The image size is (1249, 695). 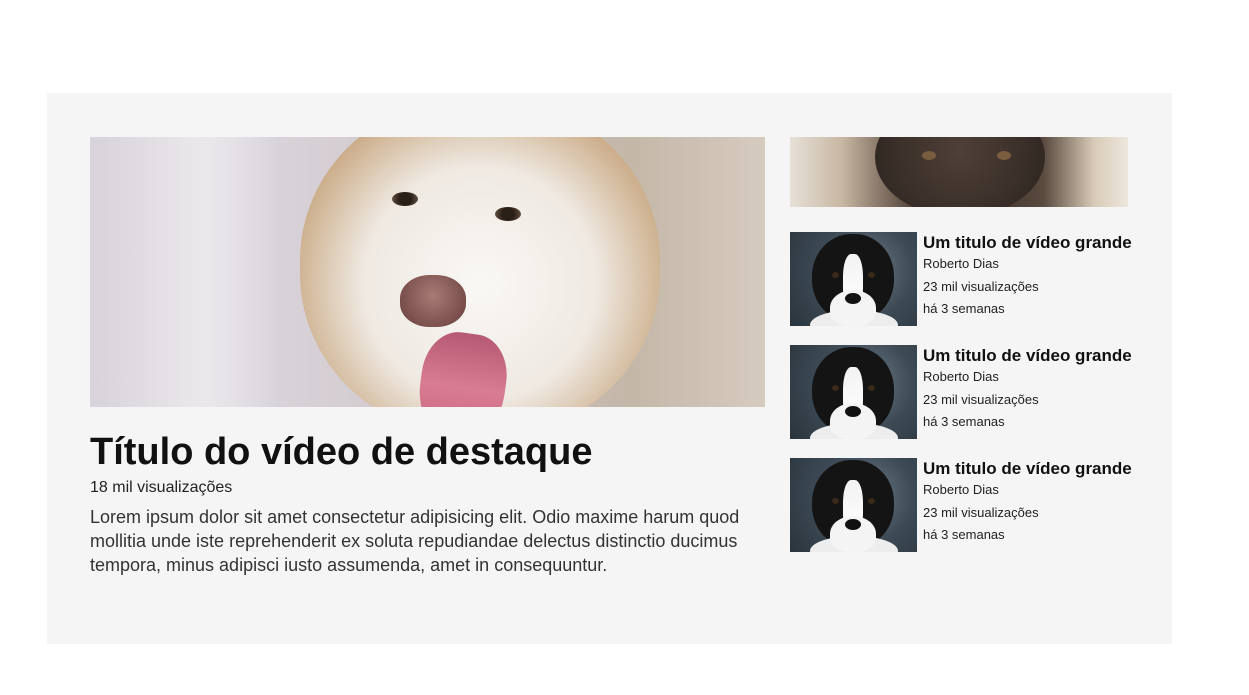 What do you see at coordinates (959, 172) in the screenshot?
I see `sidebar-banner-image` at bounding box center [959, 172].